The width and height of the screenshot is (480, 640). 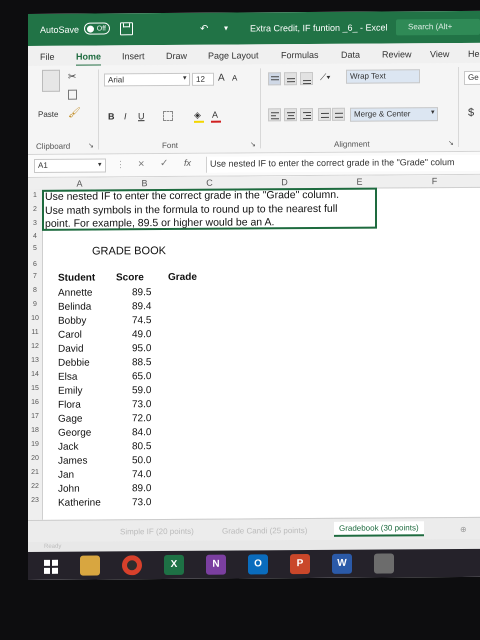 I want to click on windows-start-icon, so click(x=51, y=566).